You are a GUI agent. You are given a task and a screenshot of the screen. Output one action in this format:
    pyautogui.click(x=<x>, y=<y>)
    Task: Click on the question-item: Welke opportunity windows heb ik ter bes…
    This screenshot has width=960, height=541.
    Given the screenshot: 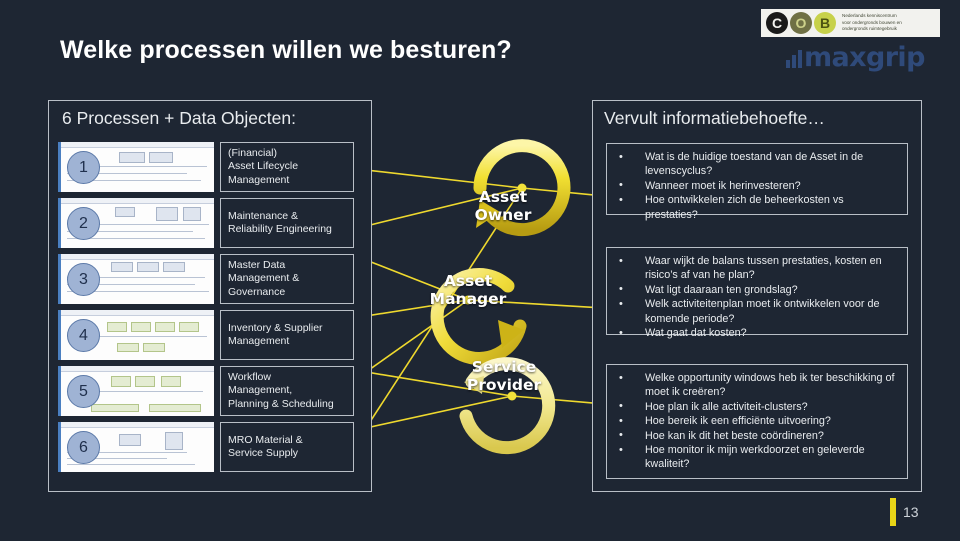 What is the action you would take?
    pyautogui.click(x=756, y=385)
    